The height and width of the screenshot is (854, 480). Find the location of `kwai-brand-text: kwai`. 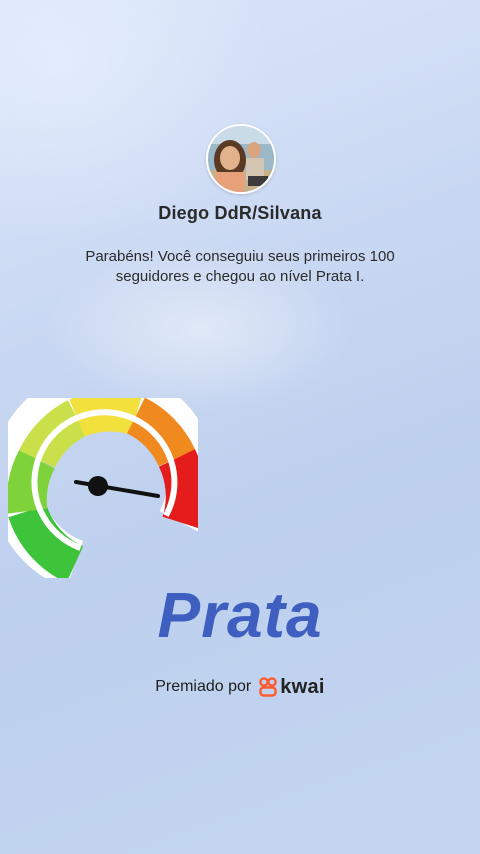

kwai-brand-text: kwai is located at coordinates (302, 686).